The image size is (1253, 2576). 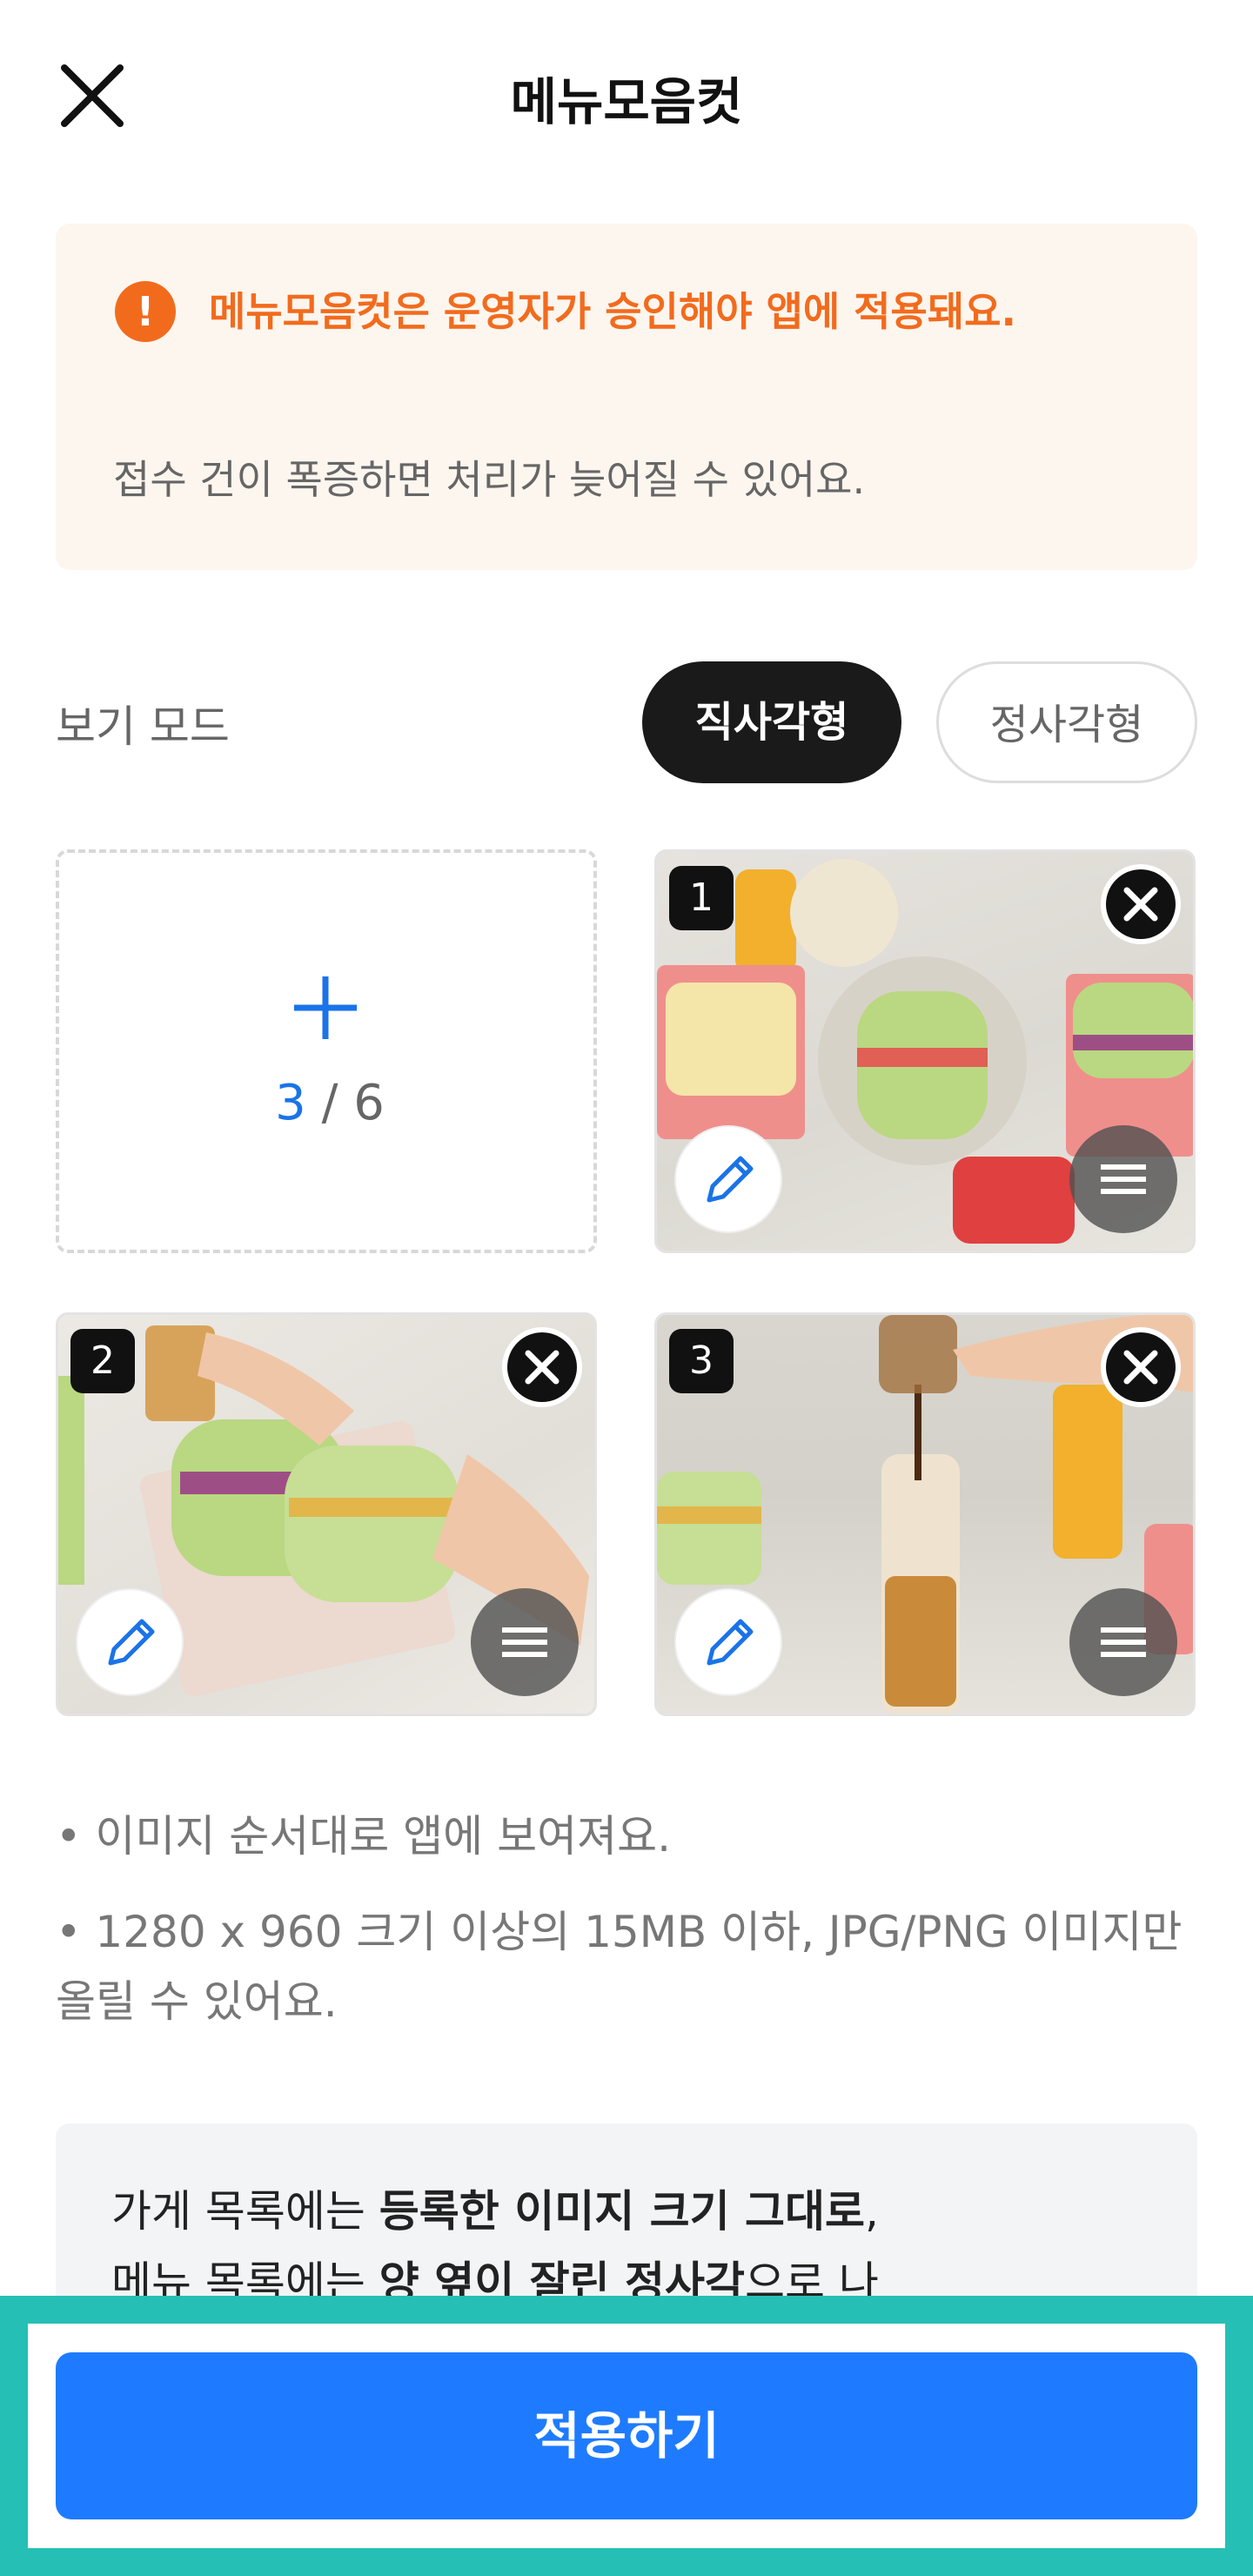 What do you see at coordinates (325, 1008) in the screenshot?
I see `plus-icon` at bounding box center [325, 1008].